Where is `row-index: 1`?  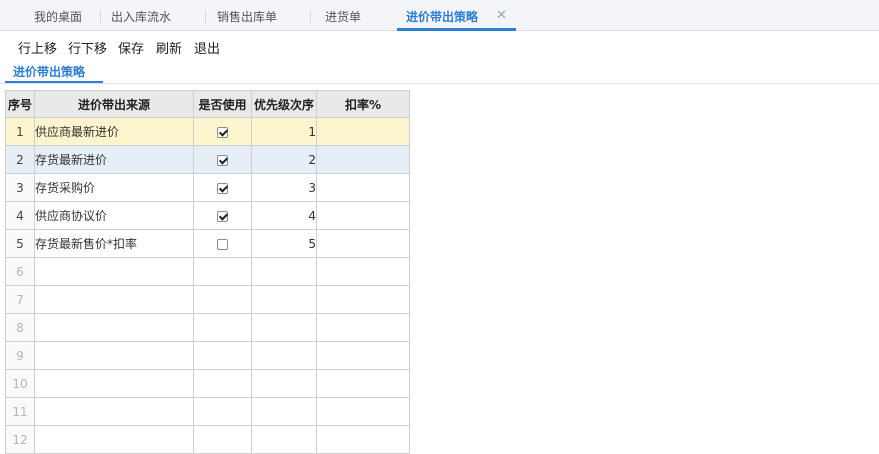
row-index: 1 is located at coordinates (20, 131).